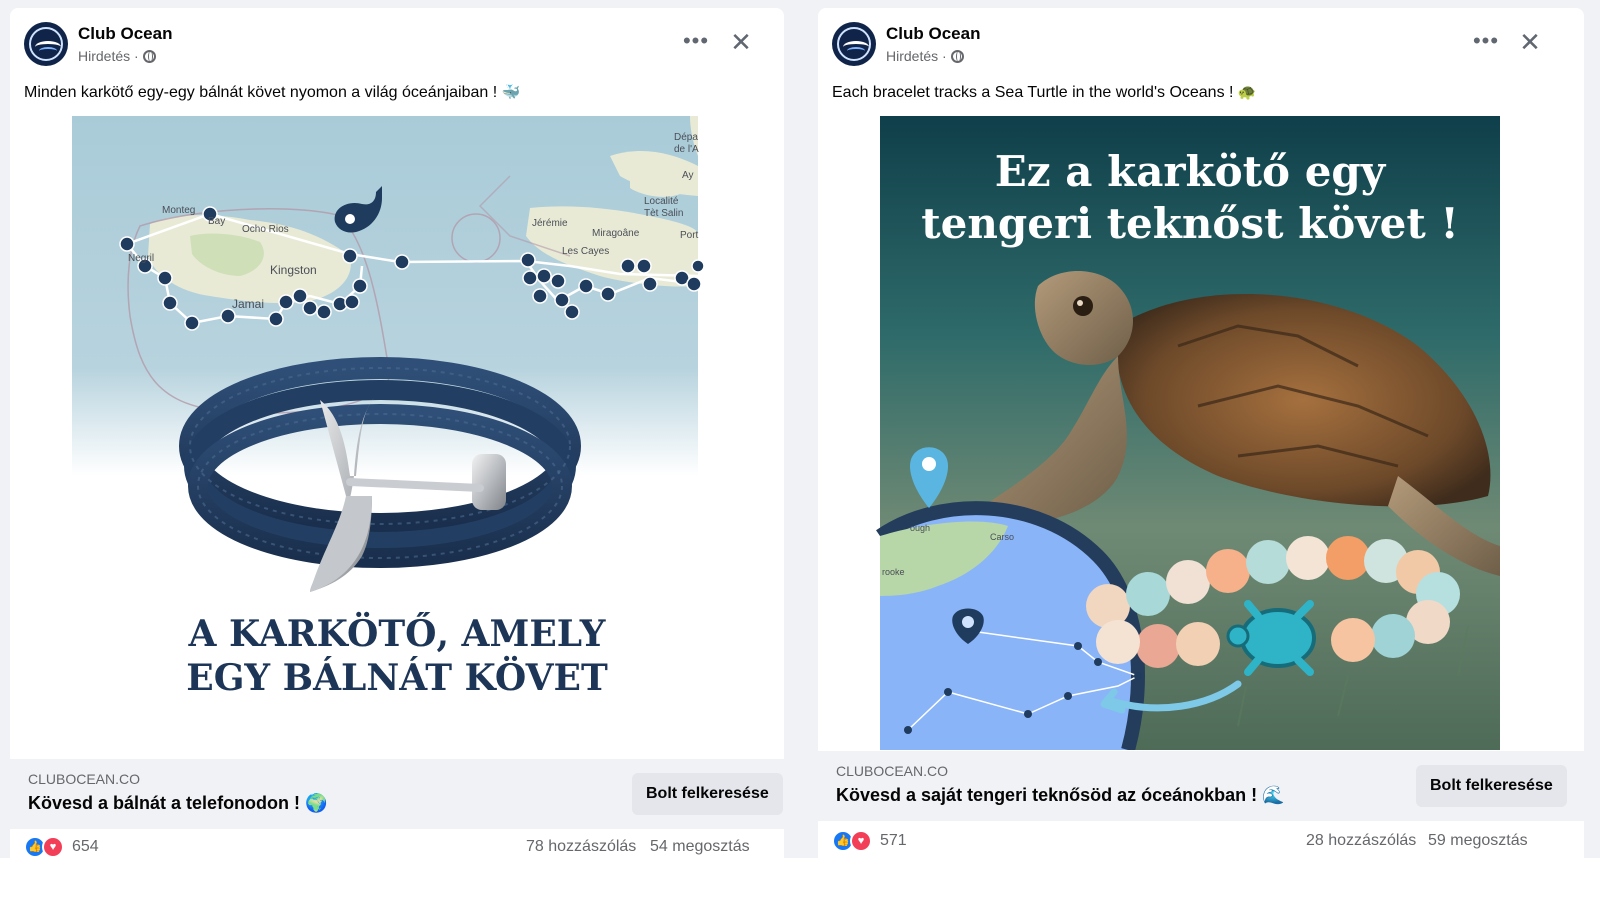 This screenshot has width=1600, height=900. What do you see at coordinates (265, 229) in the screenshot?
I see `map-label: Ocho Rios` at bounding box center [265, 229].